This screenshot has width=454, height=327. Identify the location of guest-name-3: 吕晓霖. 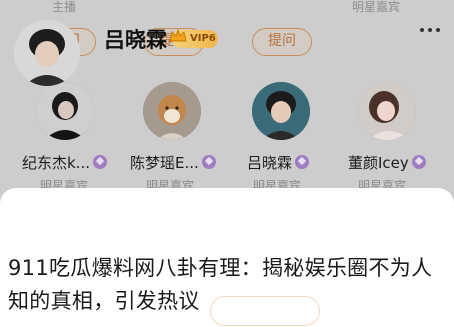
(270, 162).